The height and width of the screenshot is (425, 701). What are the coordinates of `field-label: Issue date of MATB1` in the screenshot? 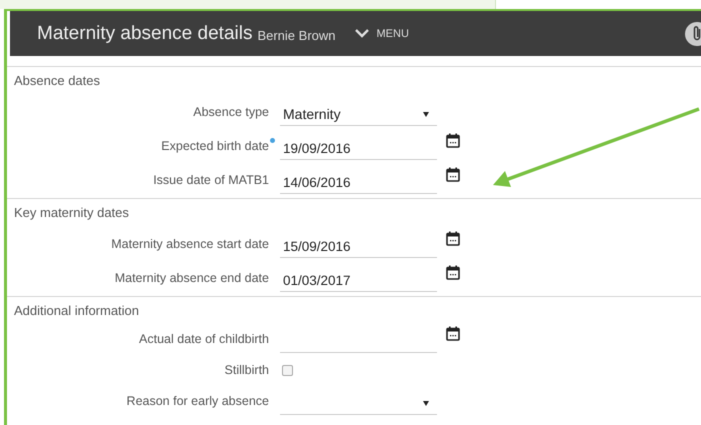 It's located at (211, 180).